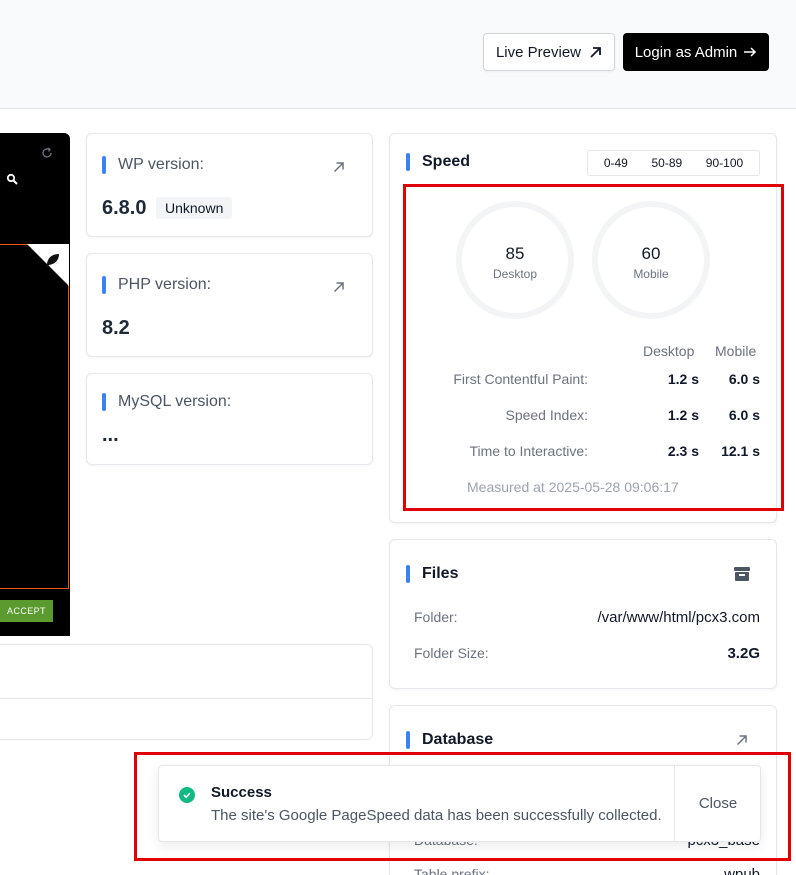 This screenshot has width=796, height=875. I want to click on legend-range-low: 0-49, so click(615, 163).